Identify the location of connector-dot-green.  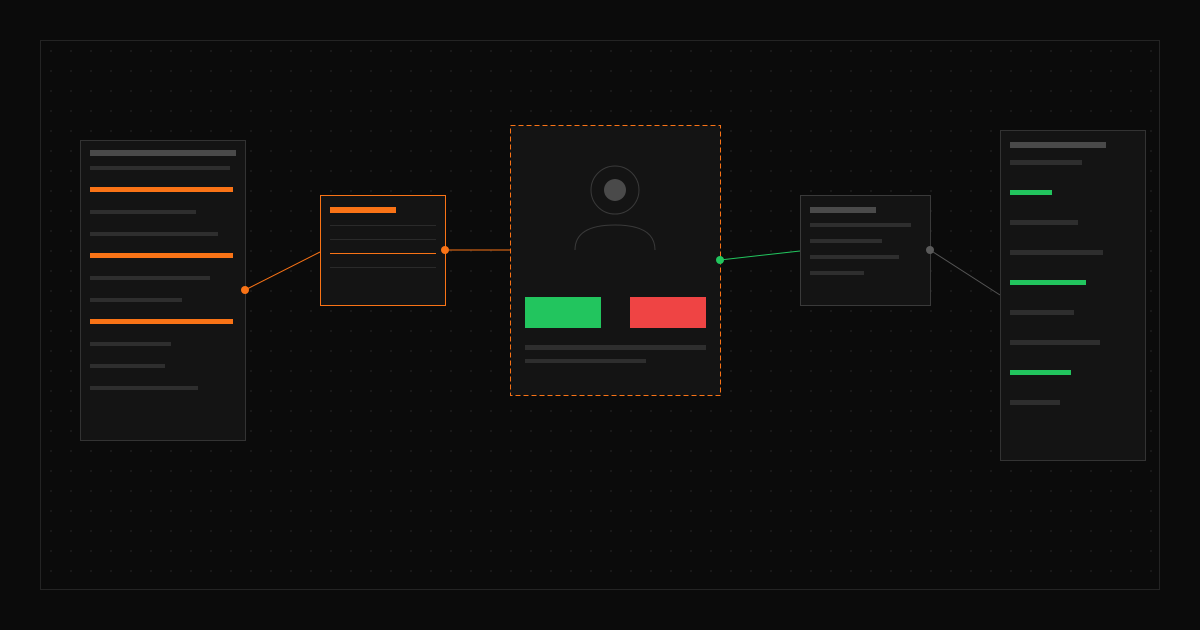
(720, 260).